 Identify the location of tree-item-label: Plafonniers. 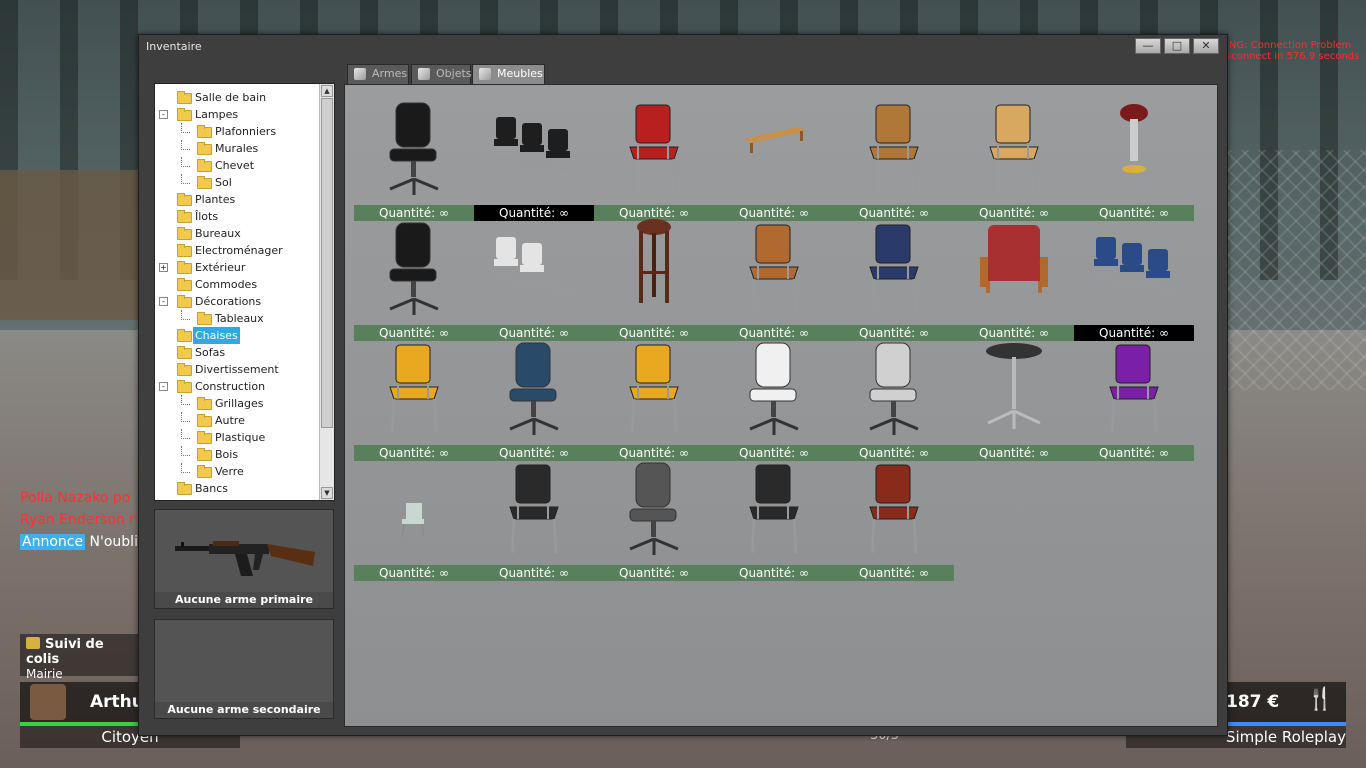
(246, 131).